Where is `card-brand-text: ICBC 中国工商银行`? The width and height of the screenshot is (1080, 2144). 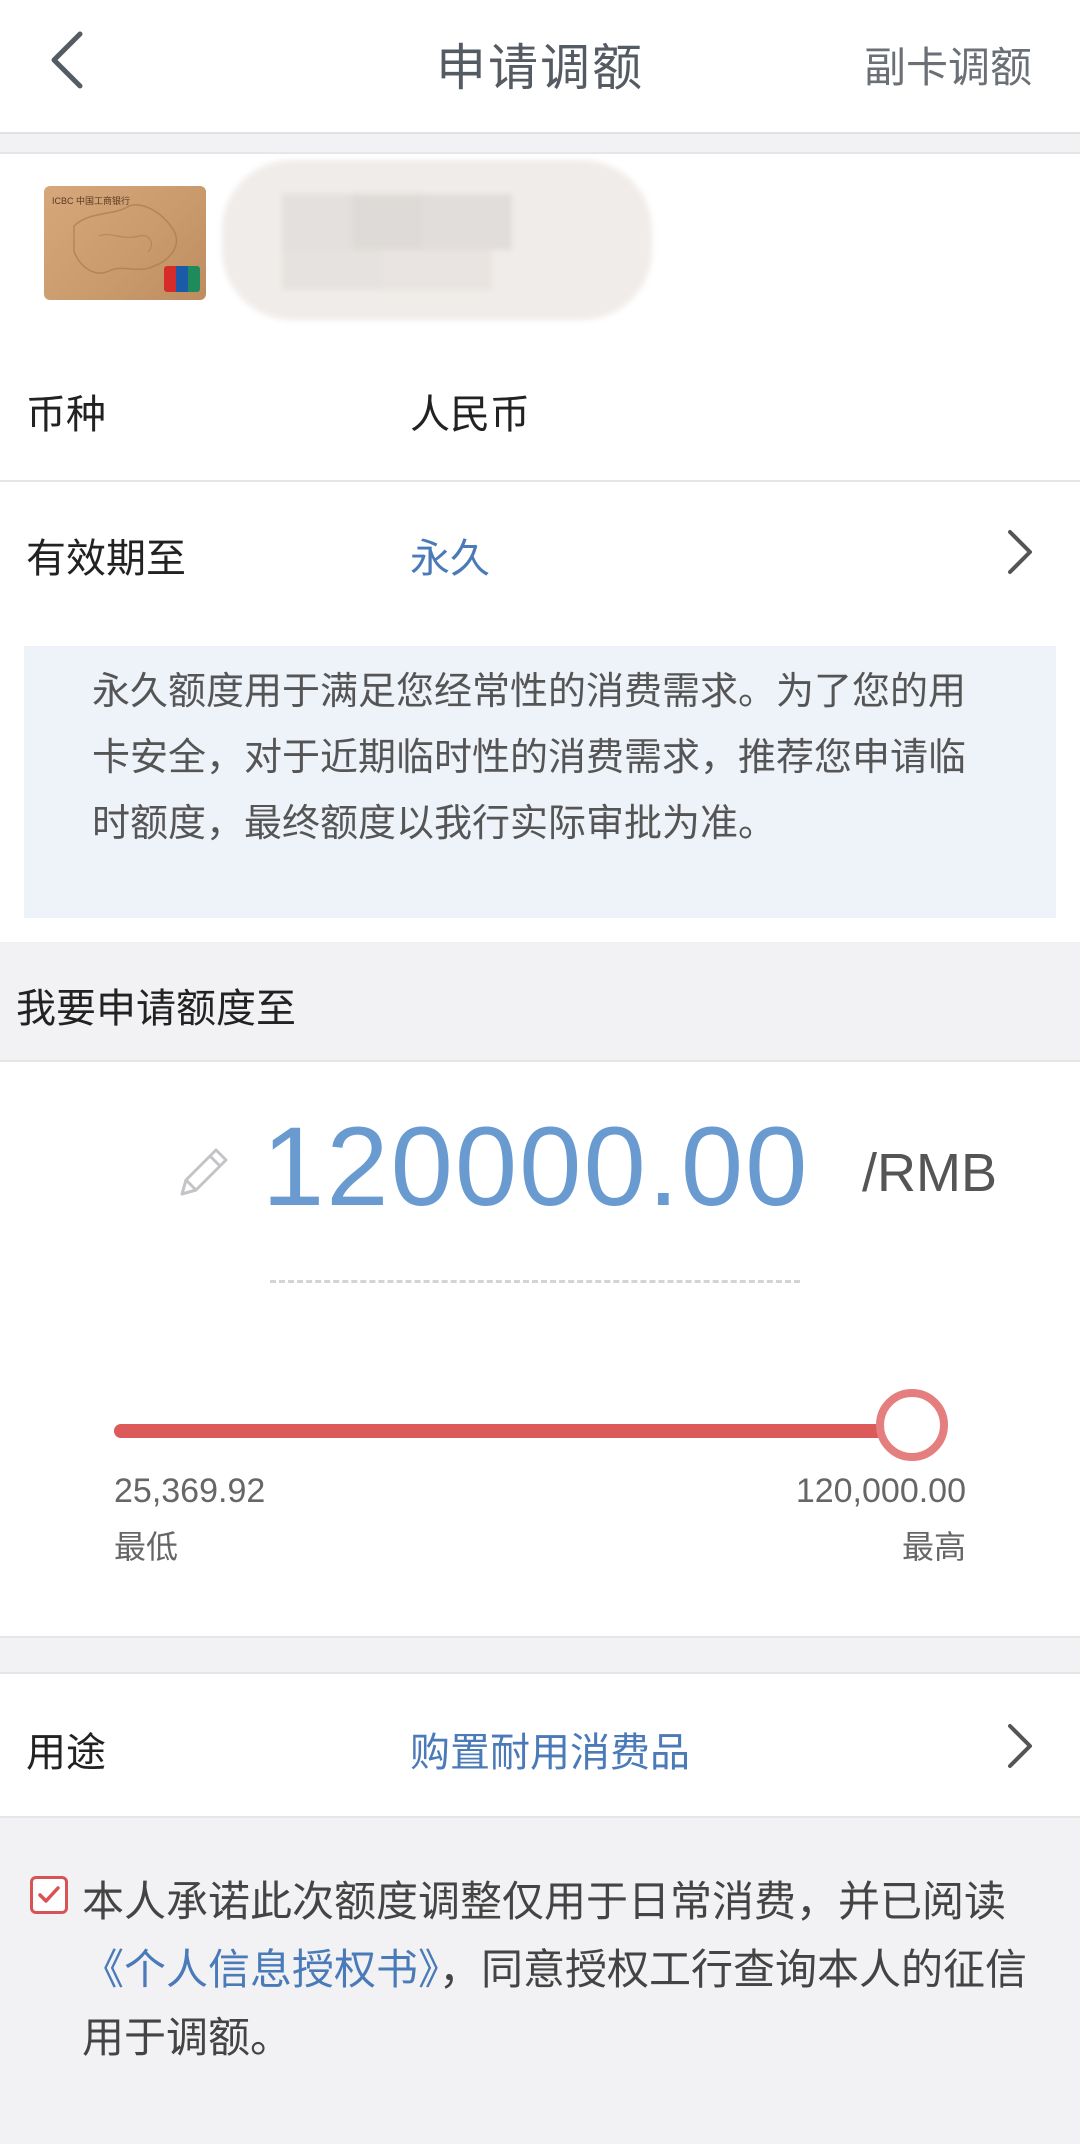 card-brand-text: ICBC 中国工商银行 is located at coordinates (91, 201).